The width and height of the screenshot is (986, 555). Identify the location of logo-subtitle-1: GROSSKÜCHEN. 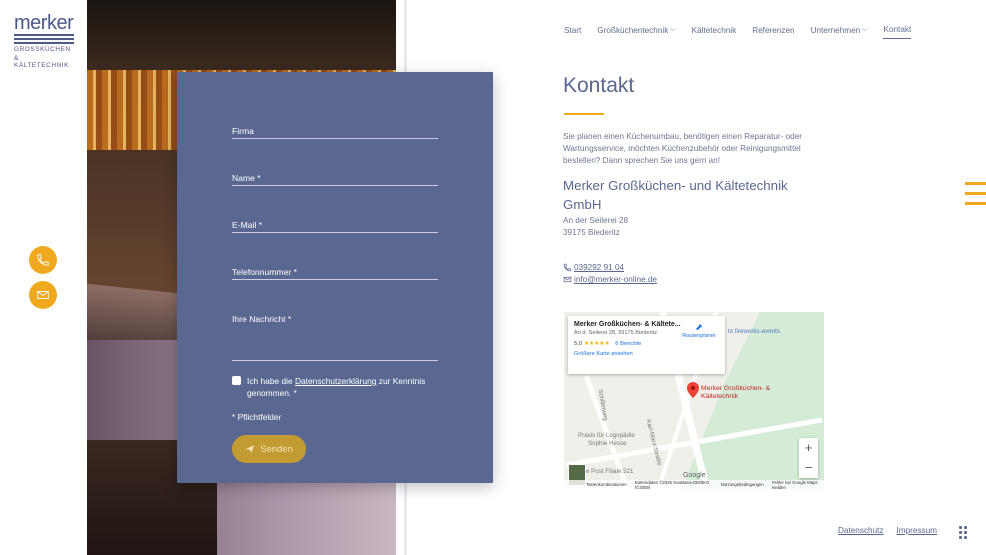
(42, 49).